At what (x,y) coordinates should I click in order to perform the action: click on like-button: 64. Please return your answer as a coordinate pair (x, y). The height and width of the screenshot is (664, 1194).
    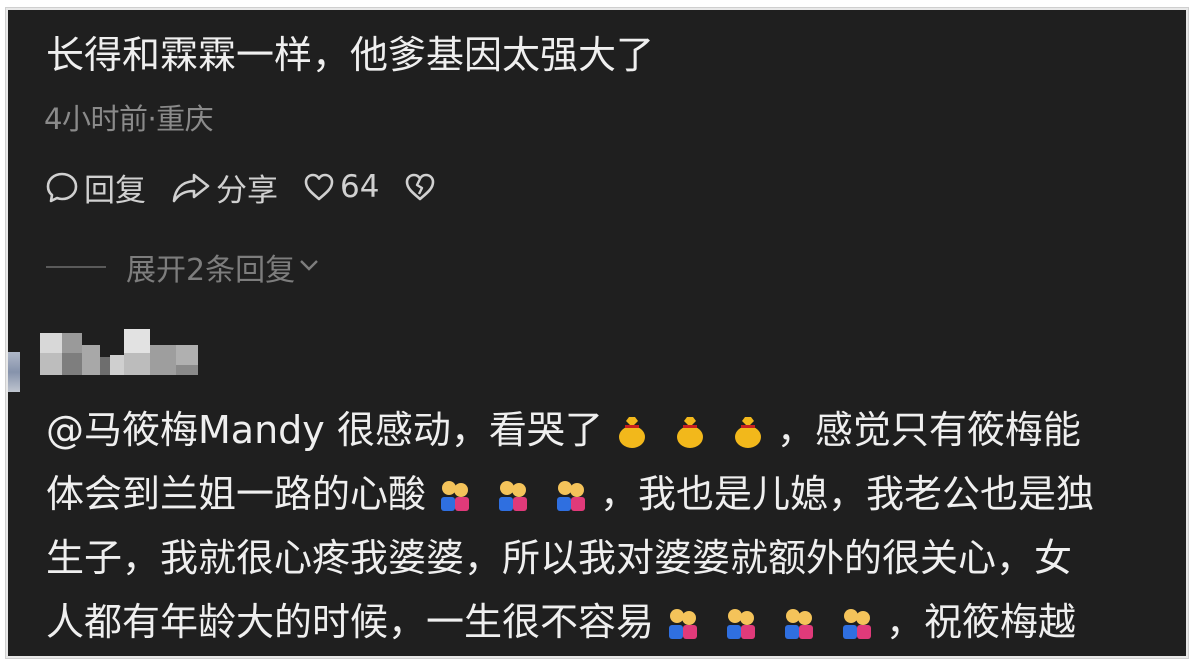
    Looking at the image, I should click on (340, 187).